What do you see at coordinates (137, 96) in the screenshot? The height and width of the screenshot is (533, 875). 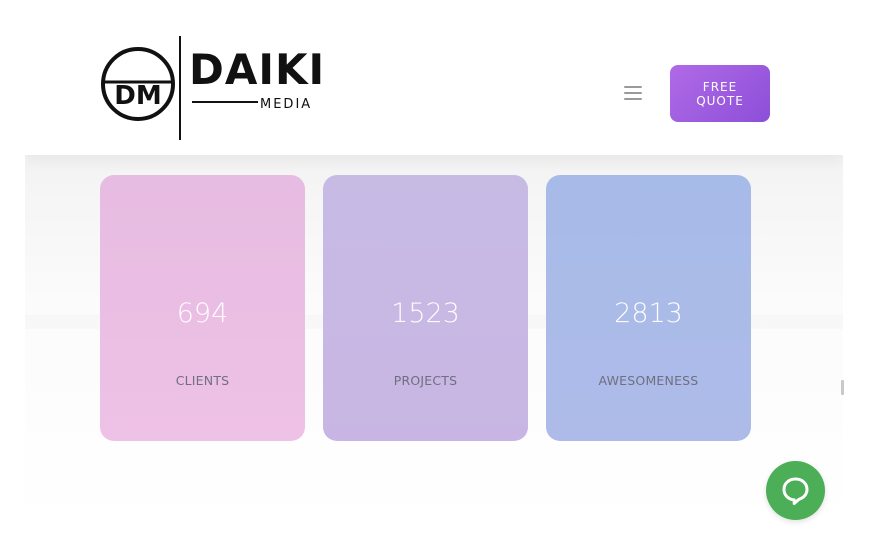 I see `logo-monogram: DM` at bounding box center [137, 96].